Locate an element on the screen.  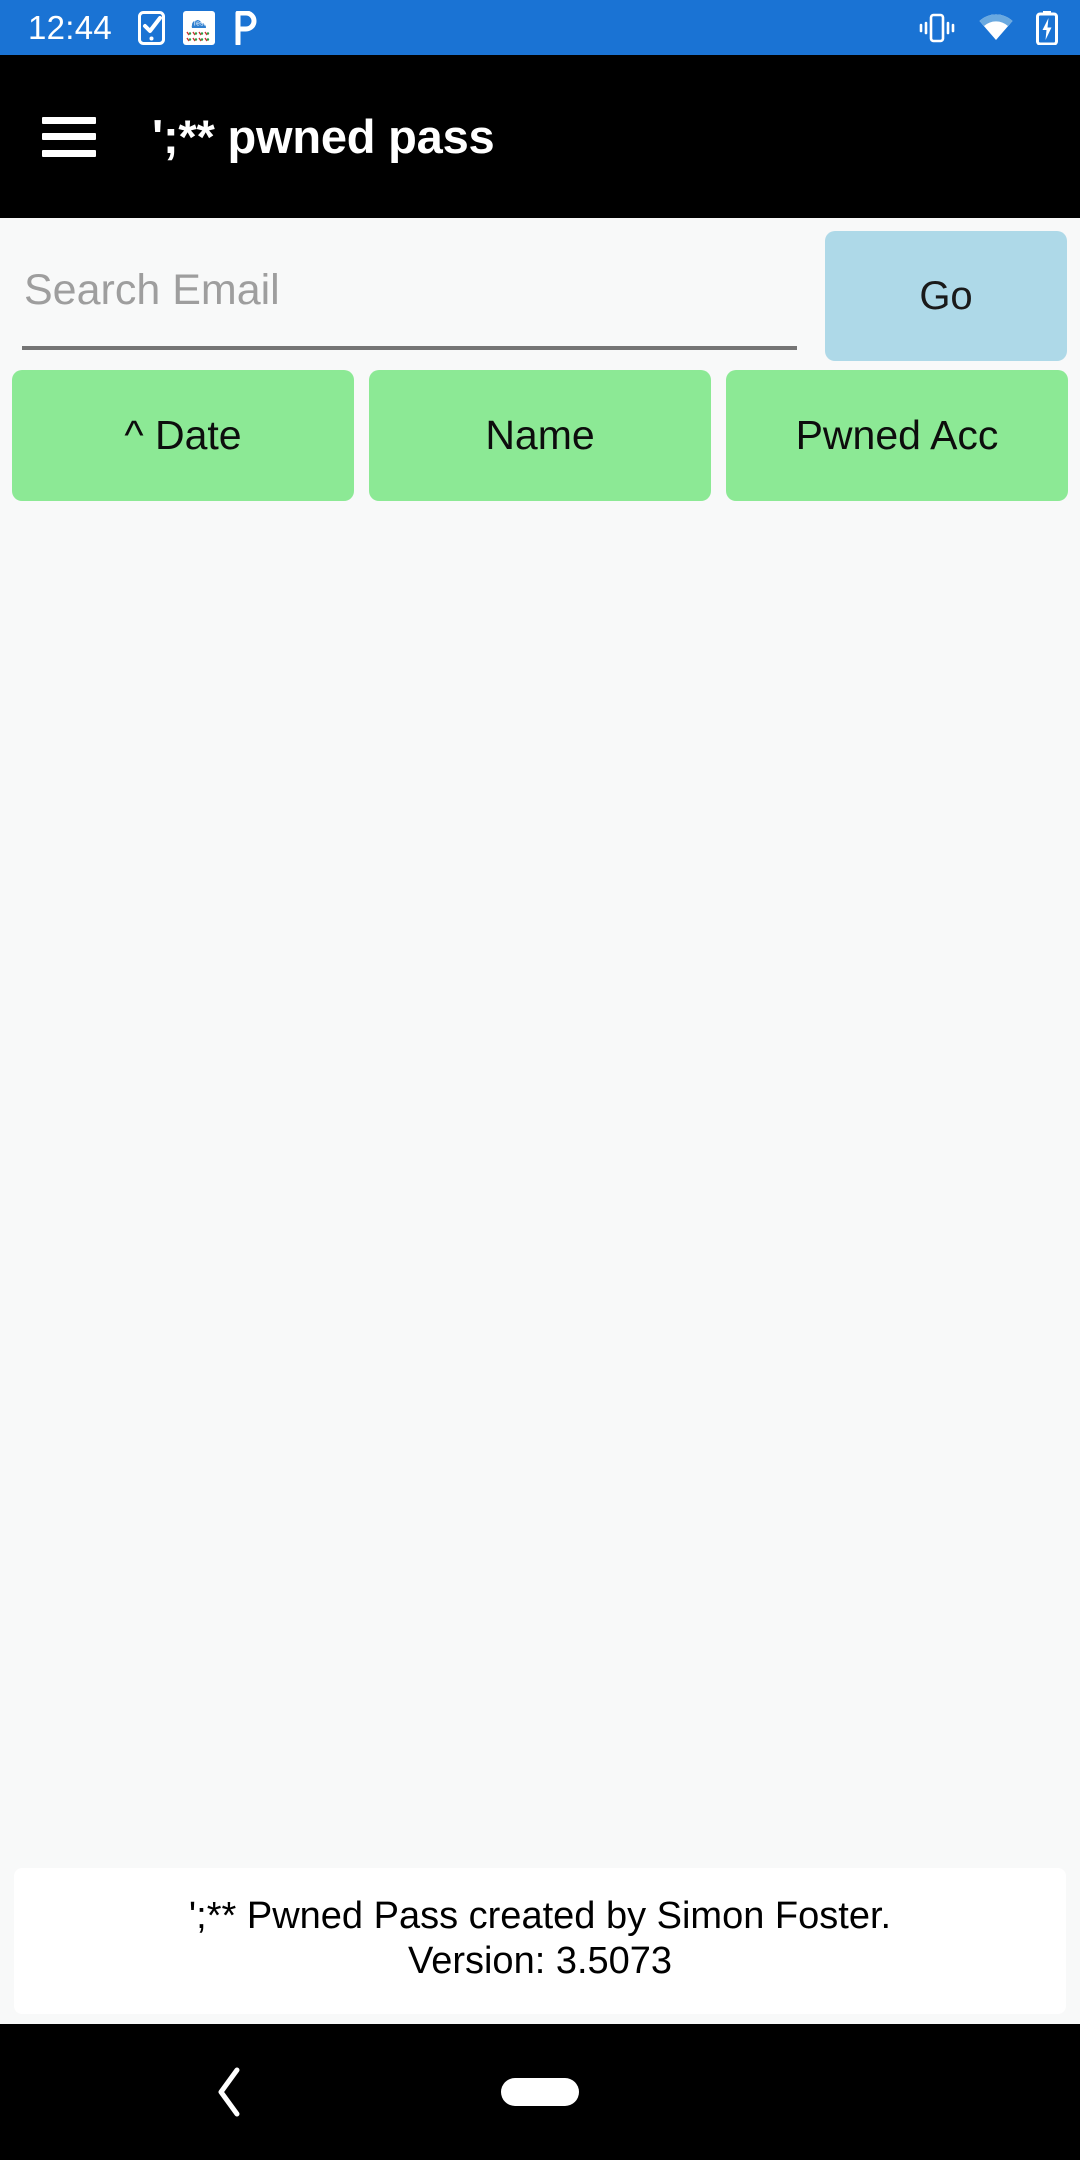
hamburger-menu-icon is located at coordinates (69, 136).